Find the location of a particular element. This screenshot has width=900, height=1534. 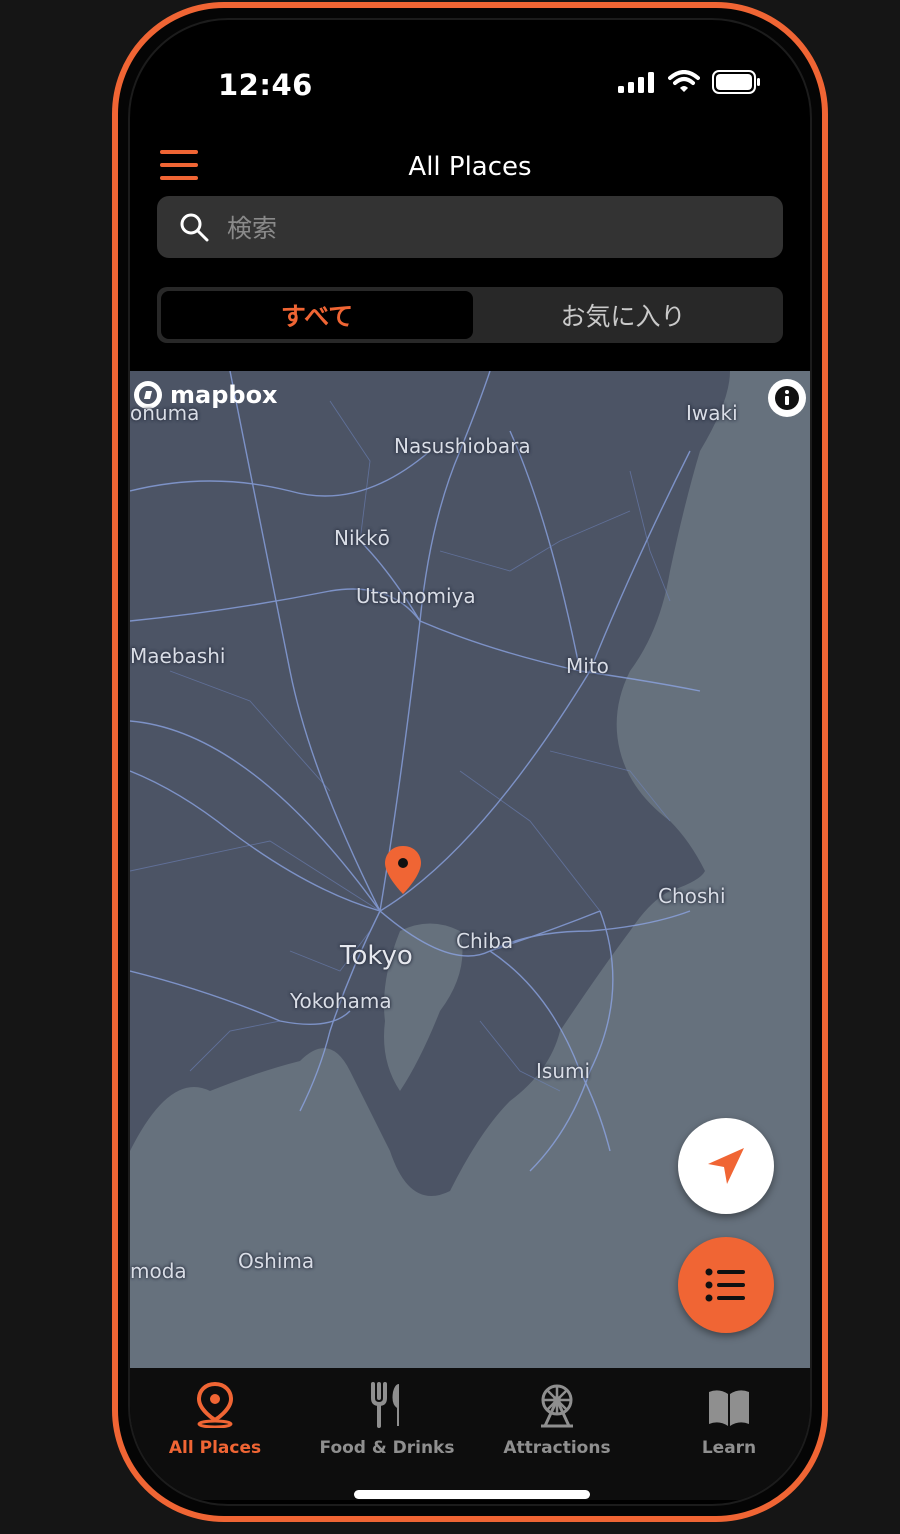

list-view-button is located at coordinates (726, 1285).